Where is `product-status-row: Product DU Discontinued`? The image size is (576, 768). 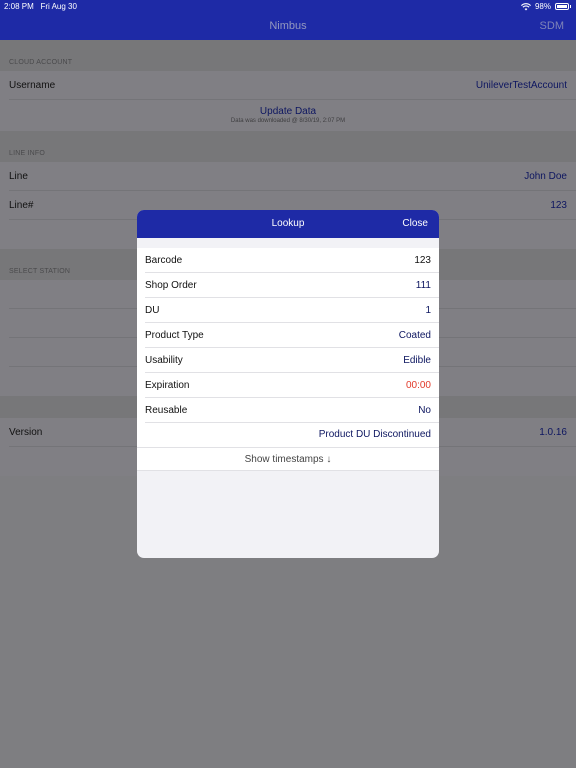 product-status-row: Product DU Discontinued is located at coordinates (288, 435).